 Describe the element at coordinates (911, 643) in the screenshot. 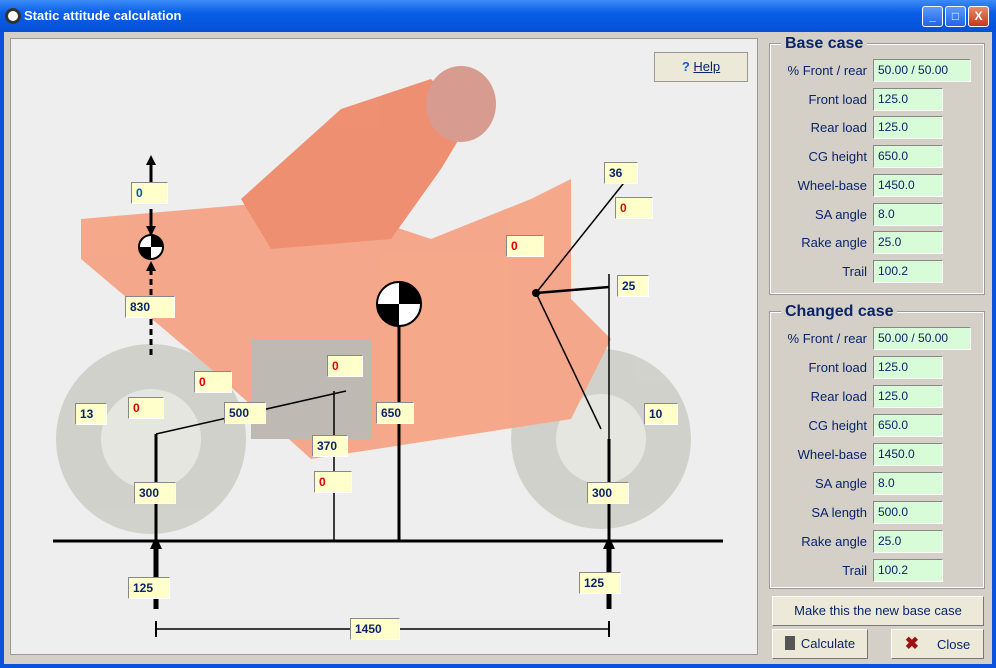

I see `close-x-icon: ✖` at that location.